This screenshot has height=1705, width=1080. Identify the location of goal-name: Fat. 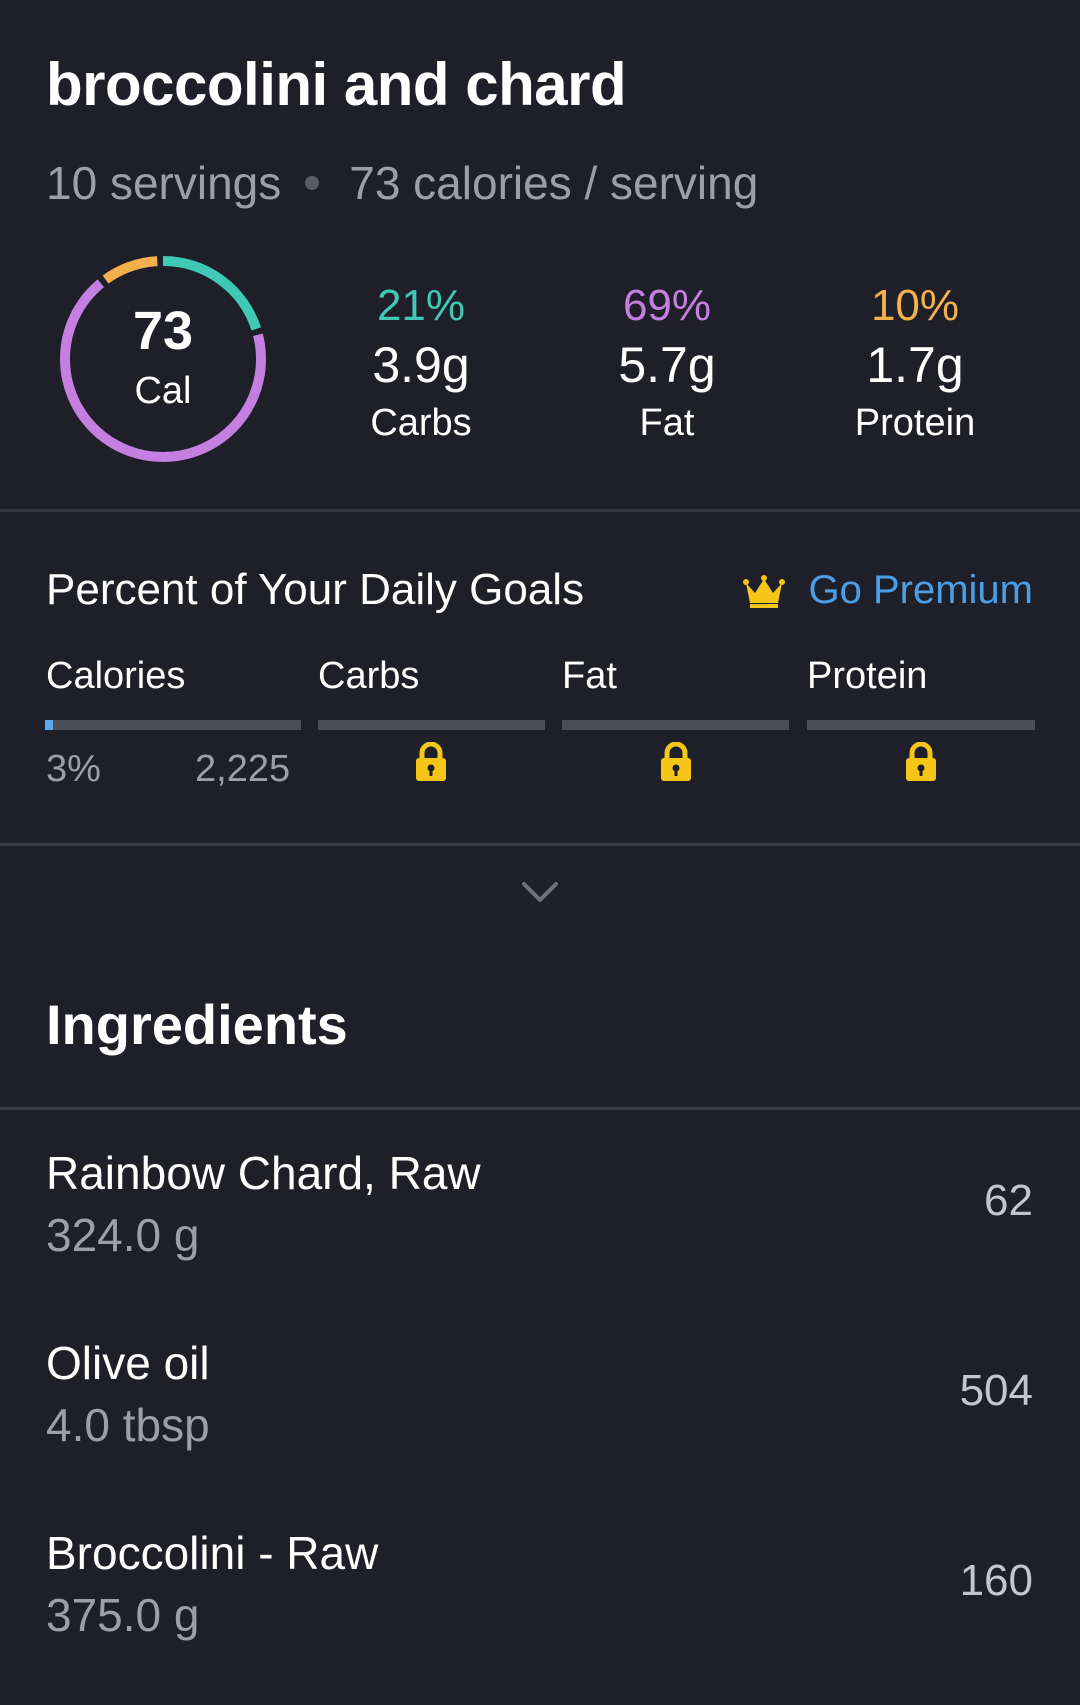
(589, 676).